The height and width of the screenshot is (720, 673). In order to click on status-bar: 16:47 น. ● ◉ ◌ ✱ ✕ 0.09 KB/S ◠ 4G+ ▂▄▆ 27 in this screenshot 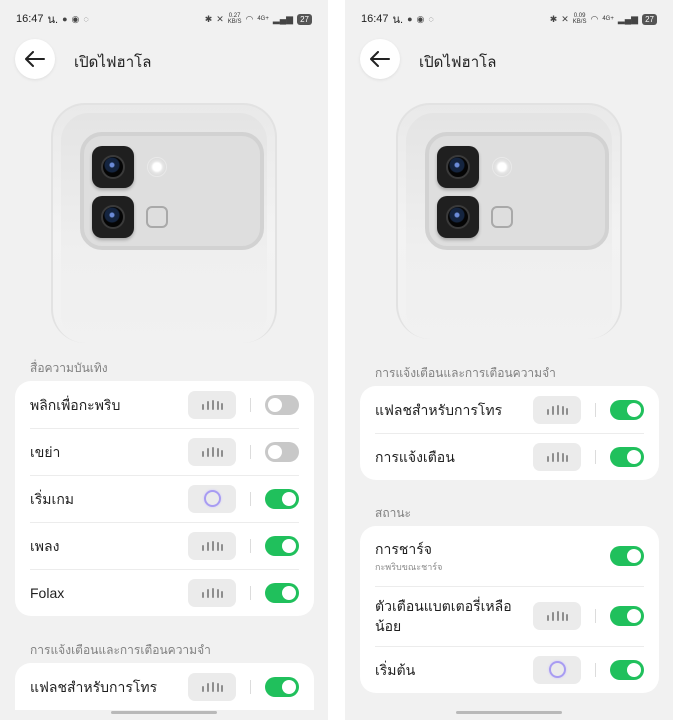, I will do `click(509, 19)`.